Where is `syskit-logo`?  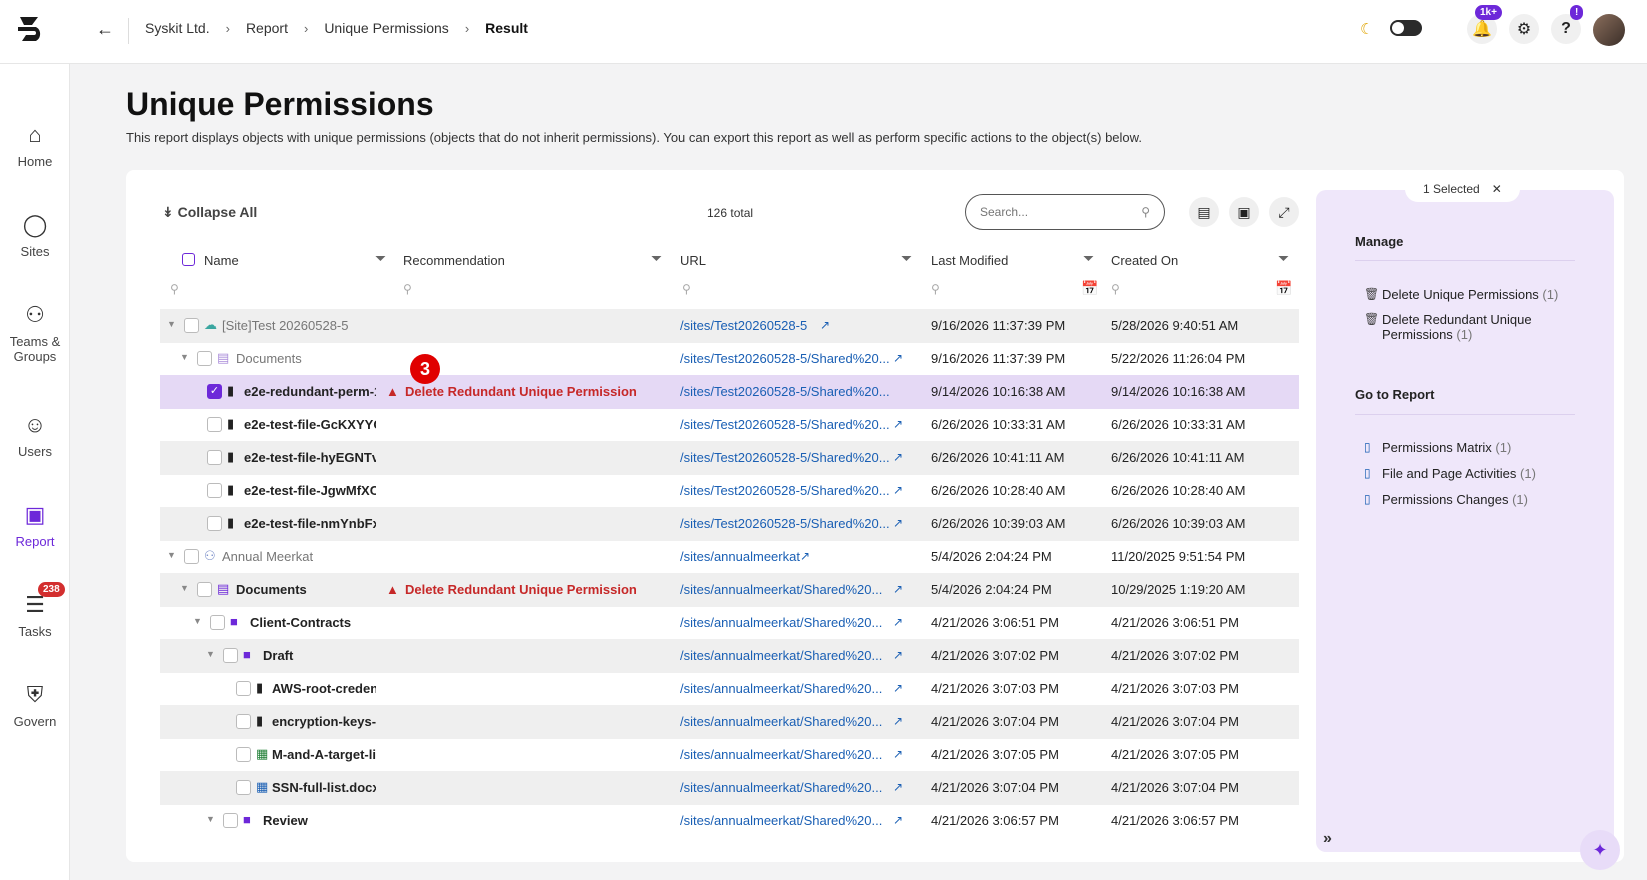 syskit-logo is located at coordinates (30, 29).